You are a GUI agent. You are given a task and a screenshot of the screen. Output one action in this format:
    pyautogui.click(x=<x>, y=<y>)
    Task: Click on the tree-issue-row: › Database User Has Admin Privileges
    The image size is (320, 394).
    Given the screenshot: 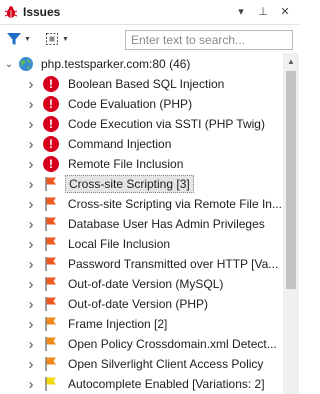 What is the action you would take?
    pyautogui.click(x=141, y=224)
    